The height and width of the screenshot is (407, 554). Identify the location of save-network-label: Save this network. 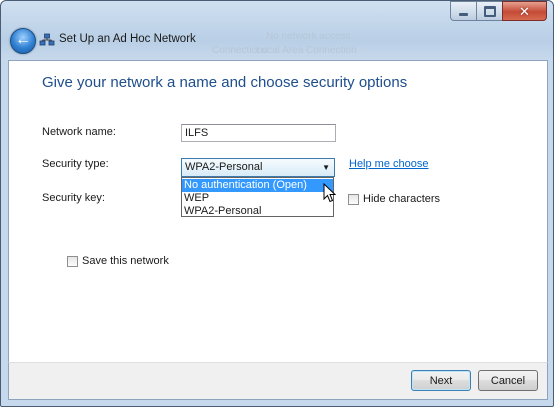
(125, 261).